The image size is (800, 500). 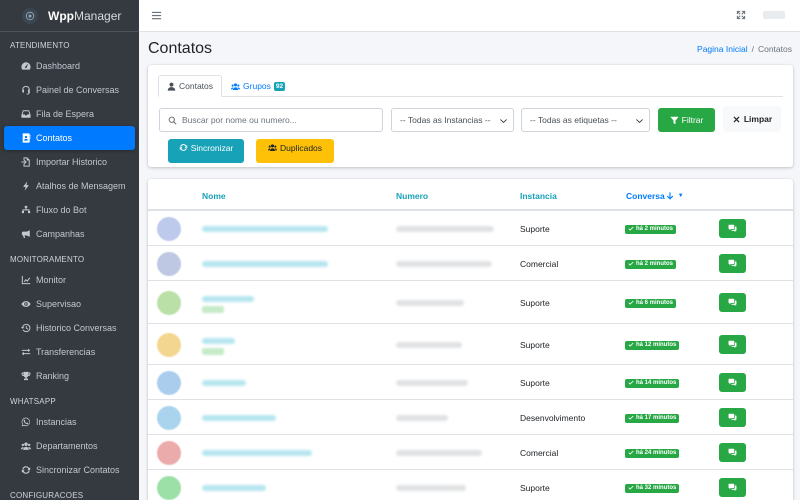 I want to click on duplicates-button: Duplicados, so click(x=295, y=151).